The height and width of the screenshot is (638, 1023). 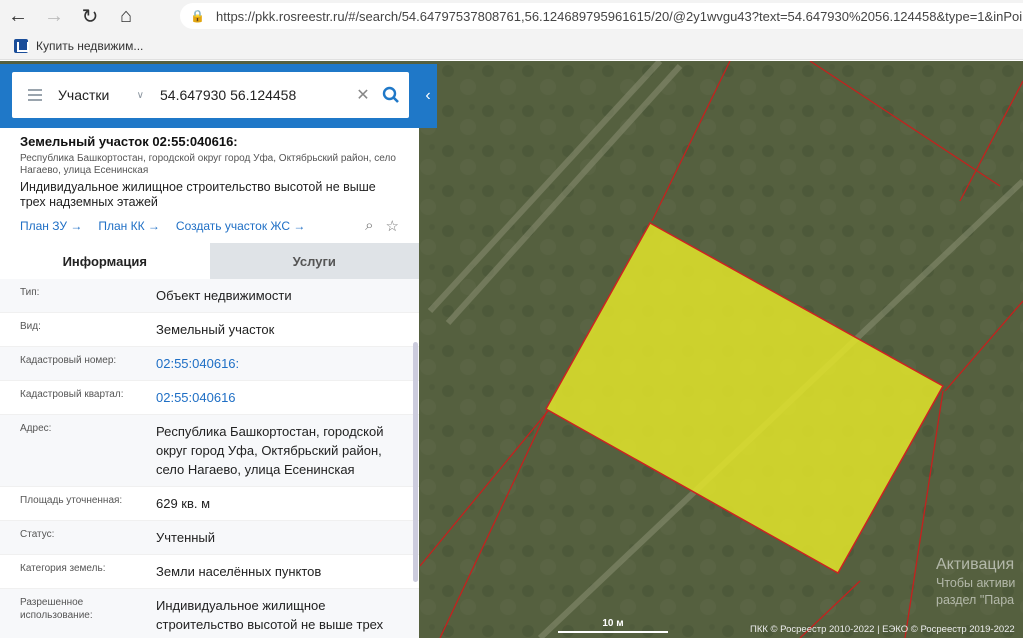 I want to click on chevron-down-icon: ∨, so click(x=140, y=95).